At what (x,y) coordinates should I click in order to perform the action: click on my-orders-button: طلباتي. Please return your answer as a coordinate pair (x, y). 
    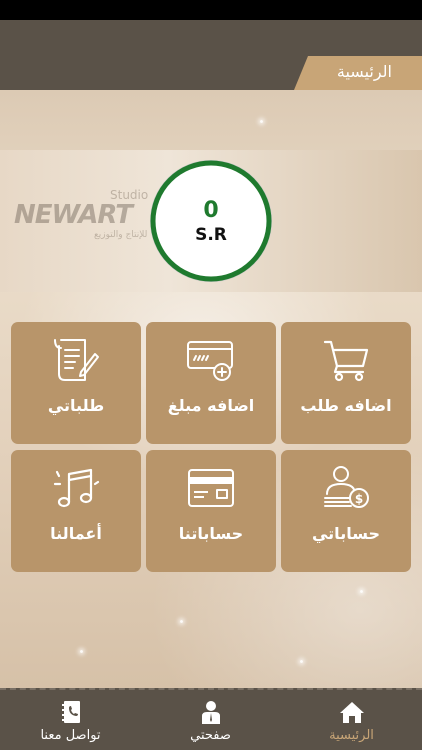
    Looking at the image, I should click on (76, 383).